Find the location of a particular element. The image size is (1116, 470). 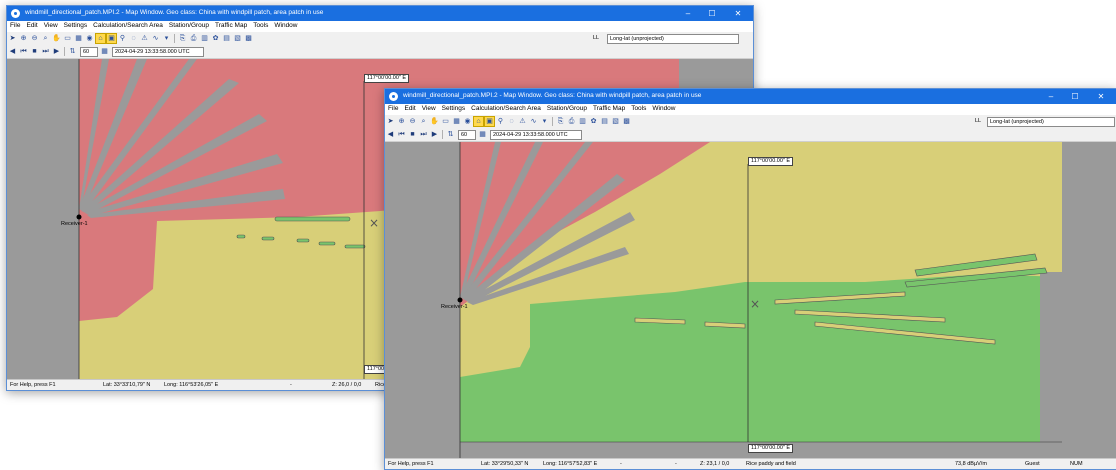

status-lat: Lat: 33°29'50,33" N is located at coordinates (505, 464).